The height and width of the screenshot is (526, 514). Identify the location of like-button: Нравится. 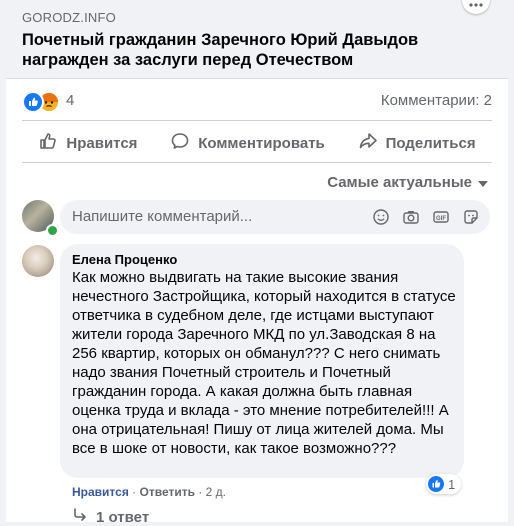
(87, 143).